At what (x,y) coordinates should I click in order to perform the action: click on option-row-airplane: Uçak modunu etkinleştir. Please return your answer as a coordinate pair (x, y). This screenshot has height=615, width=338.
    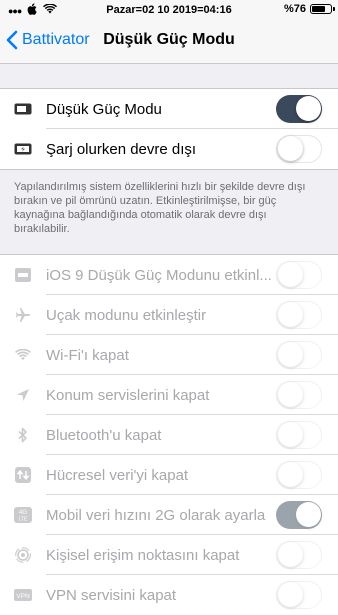
    Looking at the image, I should click on (169, 315).